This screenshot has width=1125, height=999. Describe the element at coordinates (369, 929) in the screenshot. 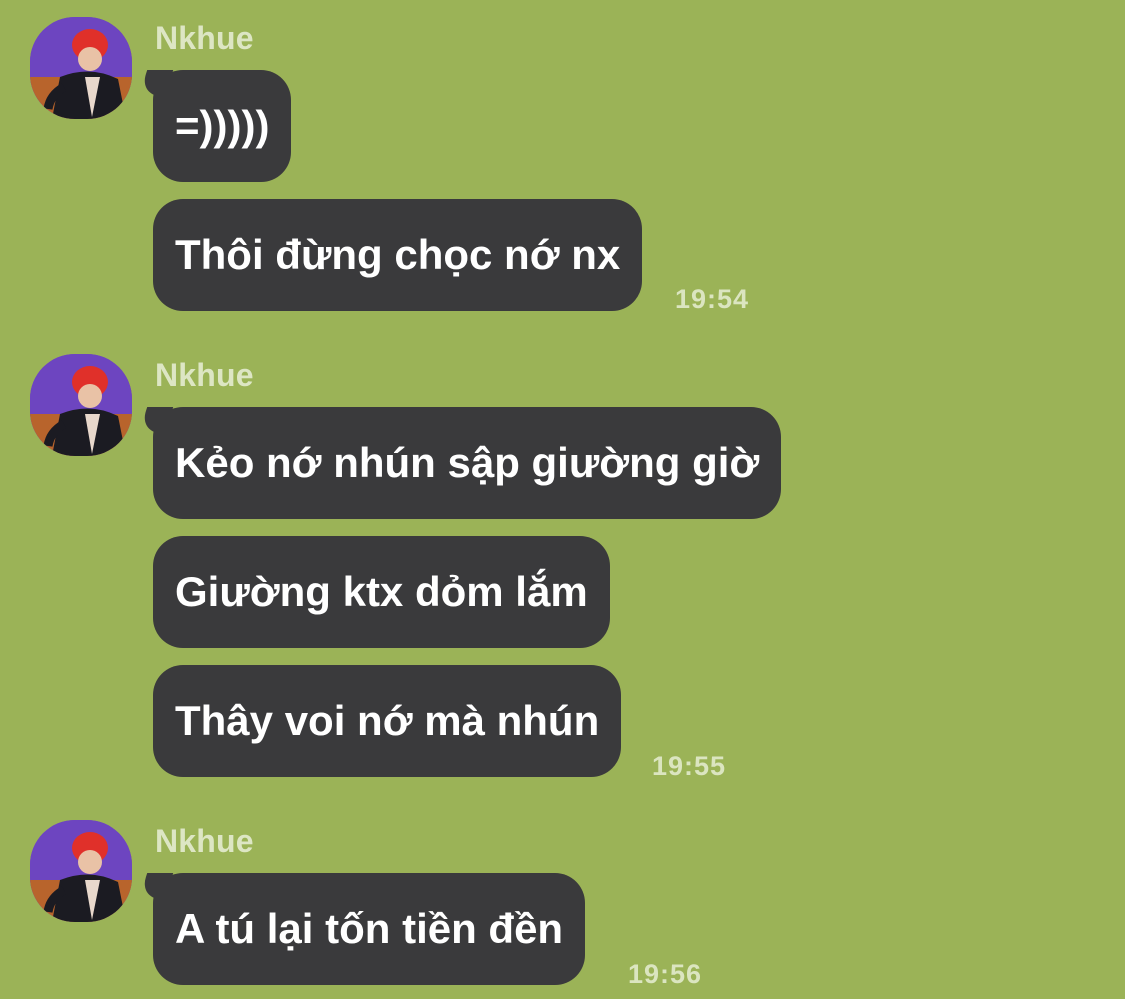

I see `message-bubble: A tú lại tốn tiền đền` at that location.